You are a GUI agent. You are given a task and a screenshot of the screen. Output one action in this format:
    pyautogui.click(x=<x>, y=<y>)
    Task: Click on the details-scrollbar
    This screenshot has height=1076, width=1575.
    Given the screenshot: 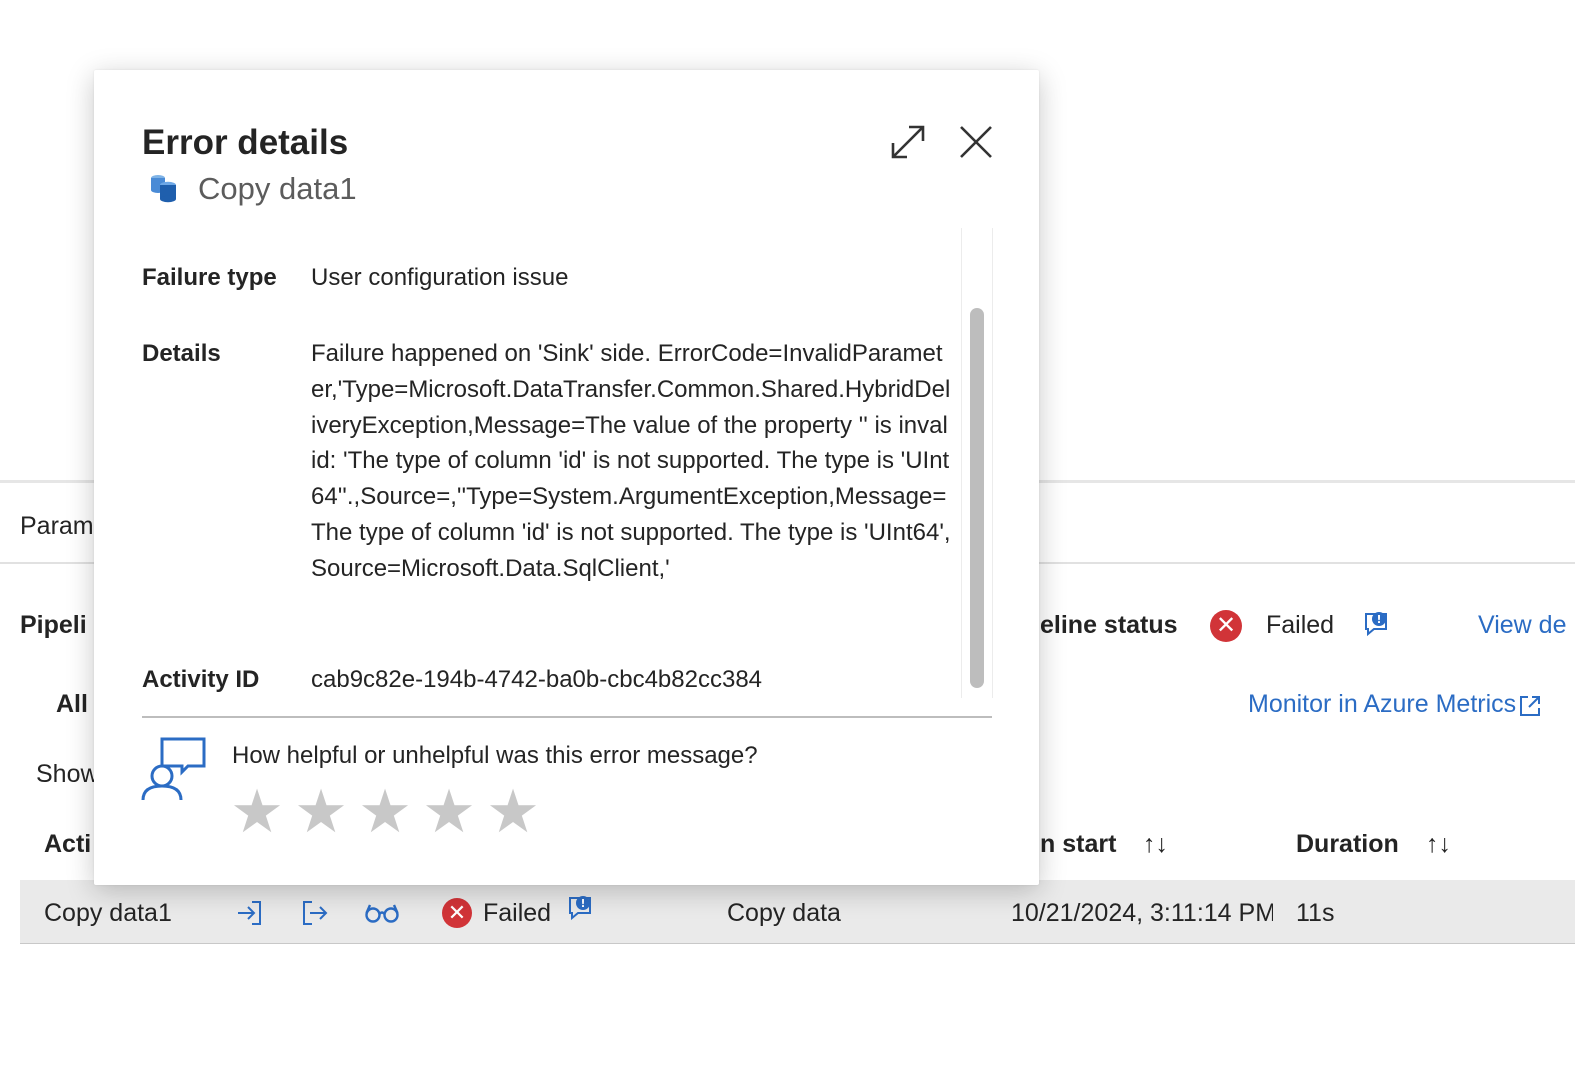 What is the action you would take?
    pyautogui.click(x=977, y=463)
    